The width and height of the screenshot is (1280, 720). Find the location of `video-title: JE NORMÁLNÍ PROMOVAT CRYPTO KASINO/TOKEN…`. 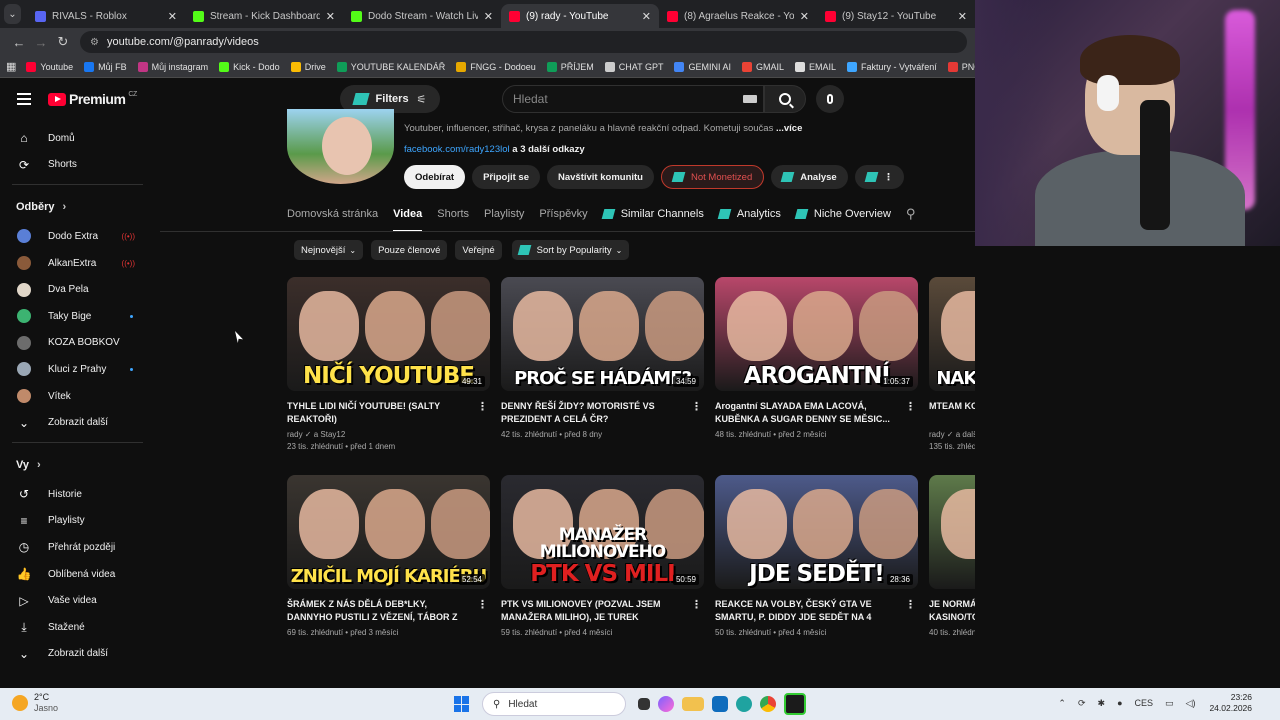

video-title: JE NORMÁLNÍ PROMOVAT CRYPTO KASINO/TOKEN… is located at coordinates (952, 611).